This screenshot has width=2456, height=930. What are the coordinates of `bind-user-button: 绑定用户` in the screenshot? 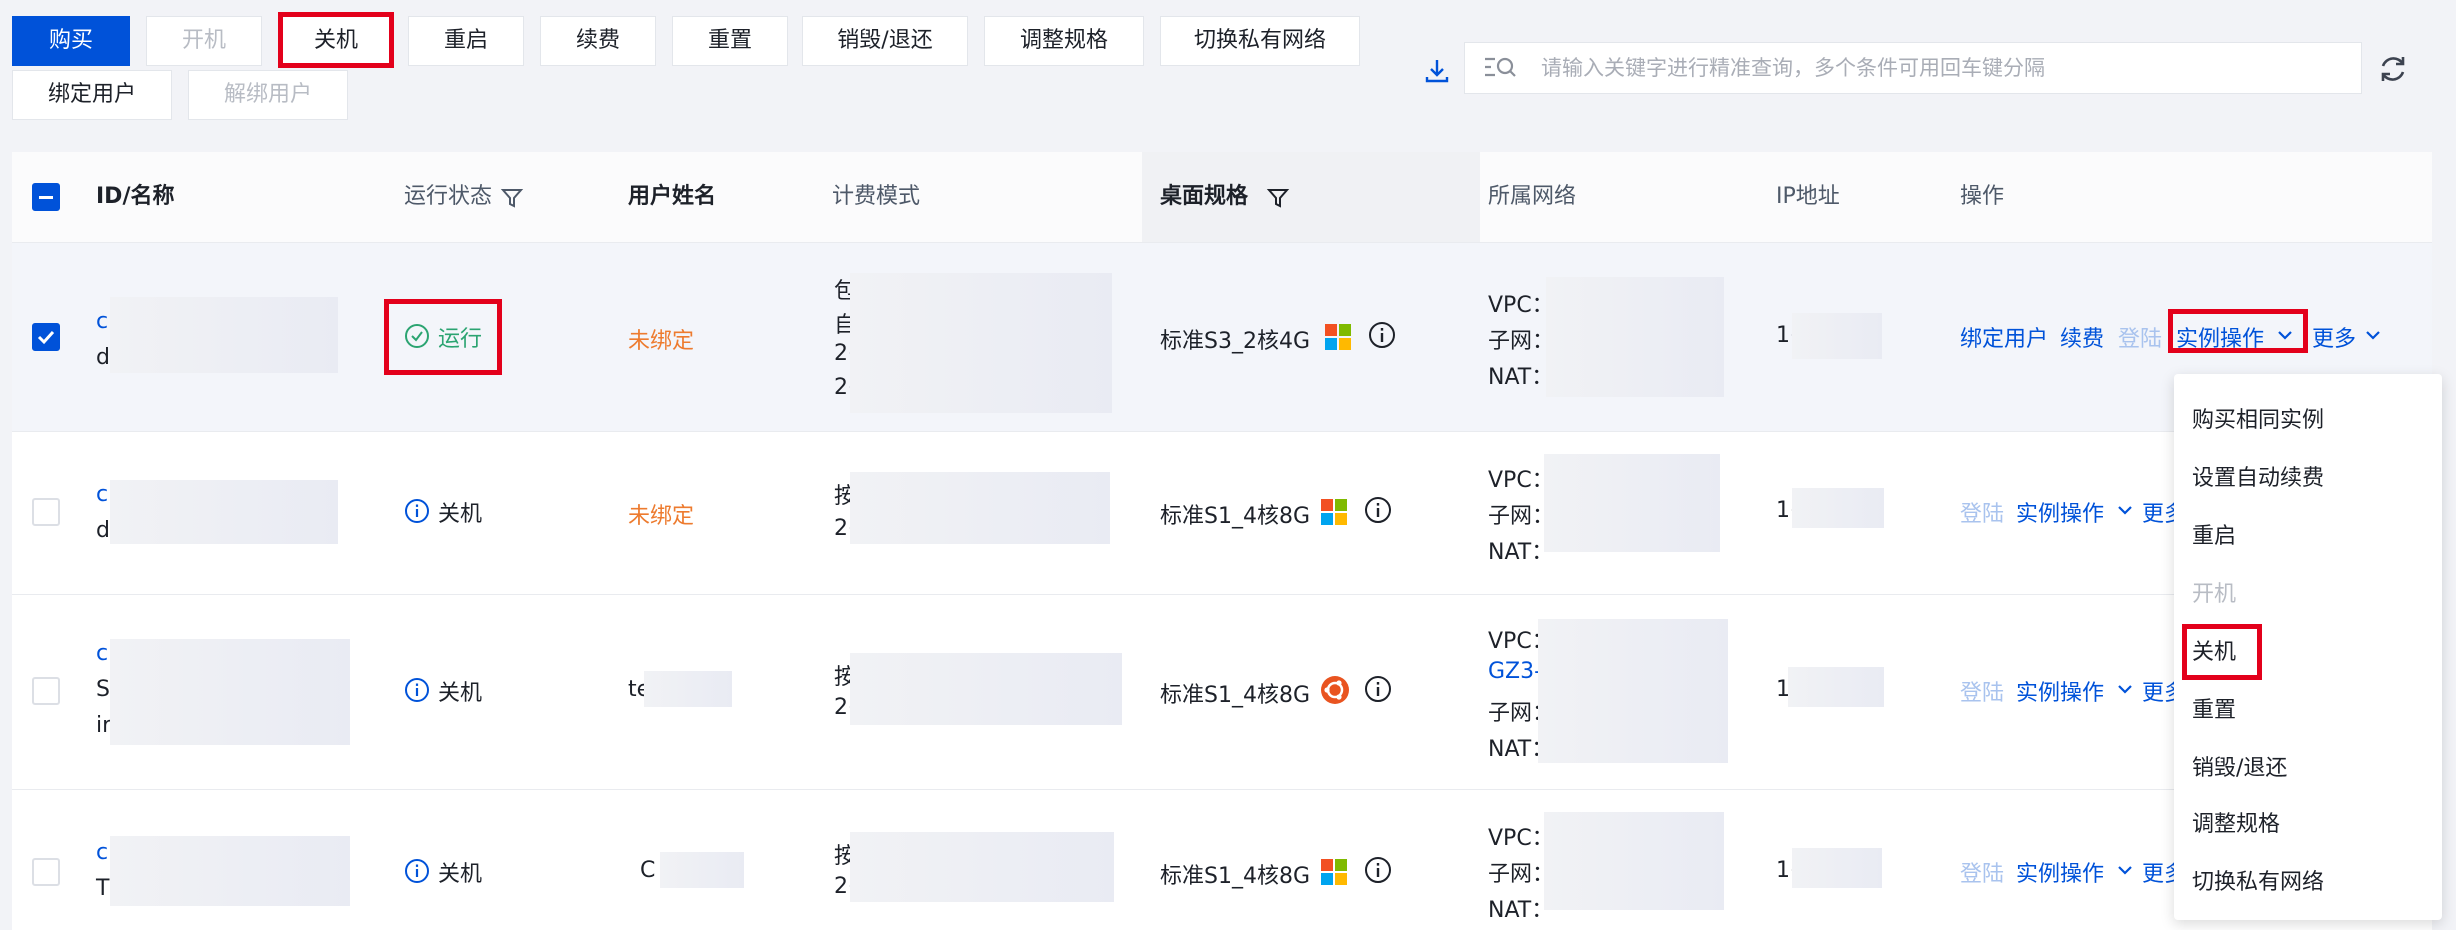 It's located at (92, 95).